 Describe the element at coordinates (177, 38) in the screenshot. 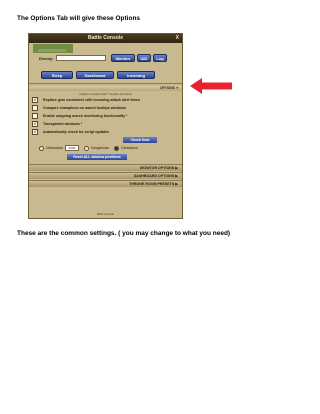

I see `close-icon: X` at that location.